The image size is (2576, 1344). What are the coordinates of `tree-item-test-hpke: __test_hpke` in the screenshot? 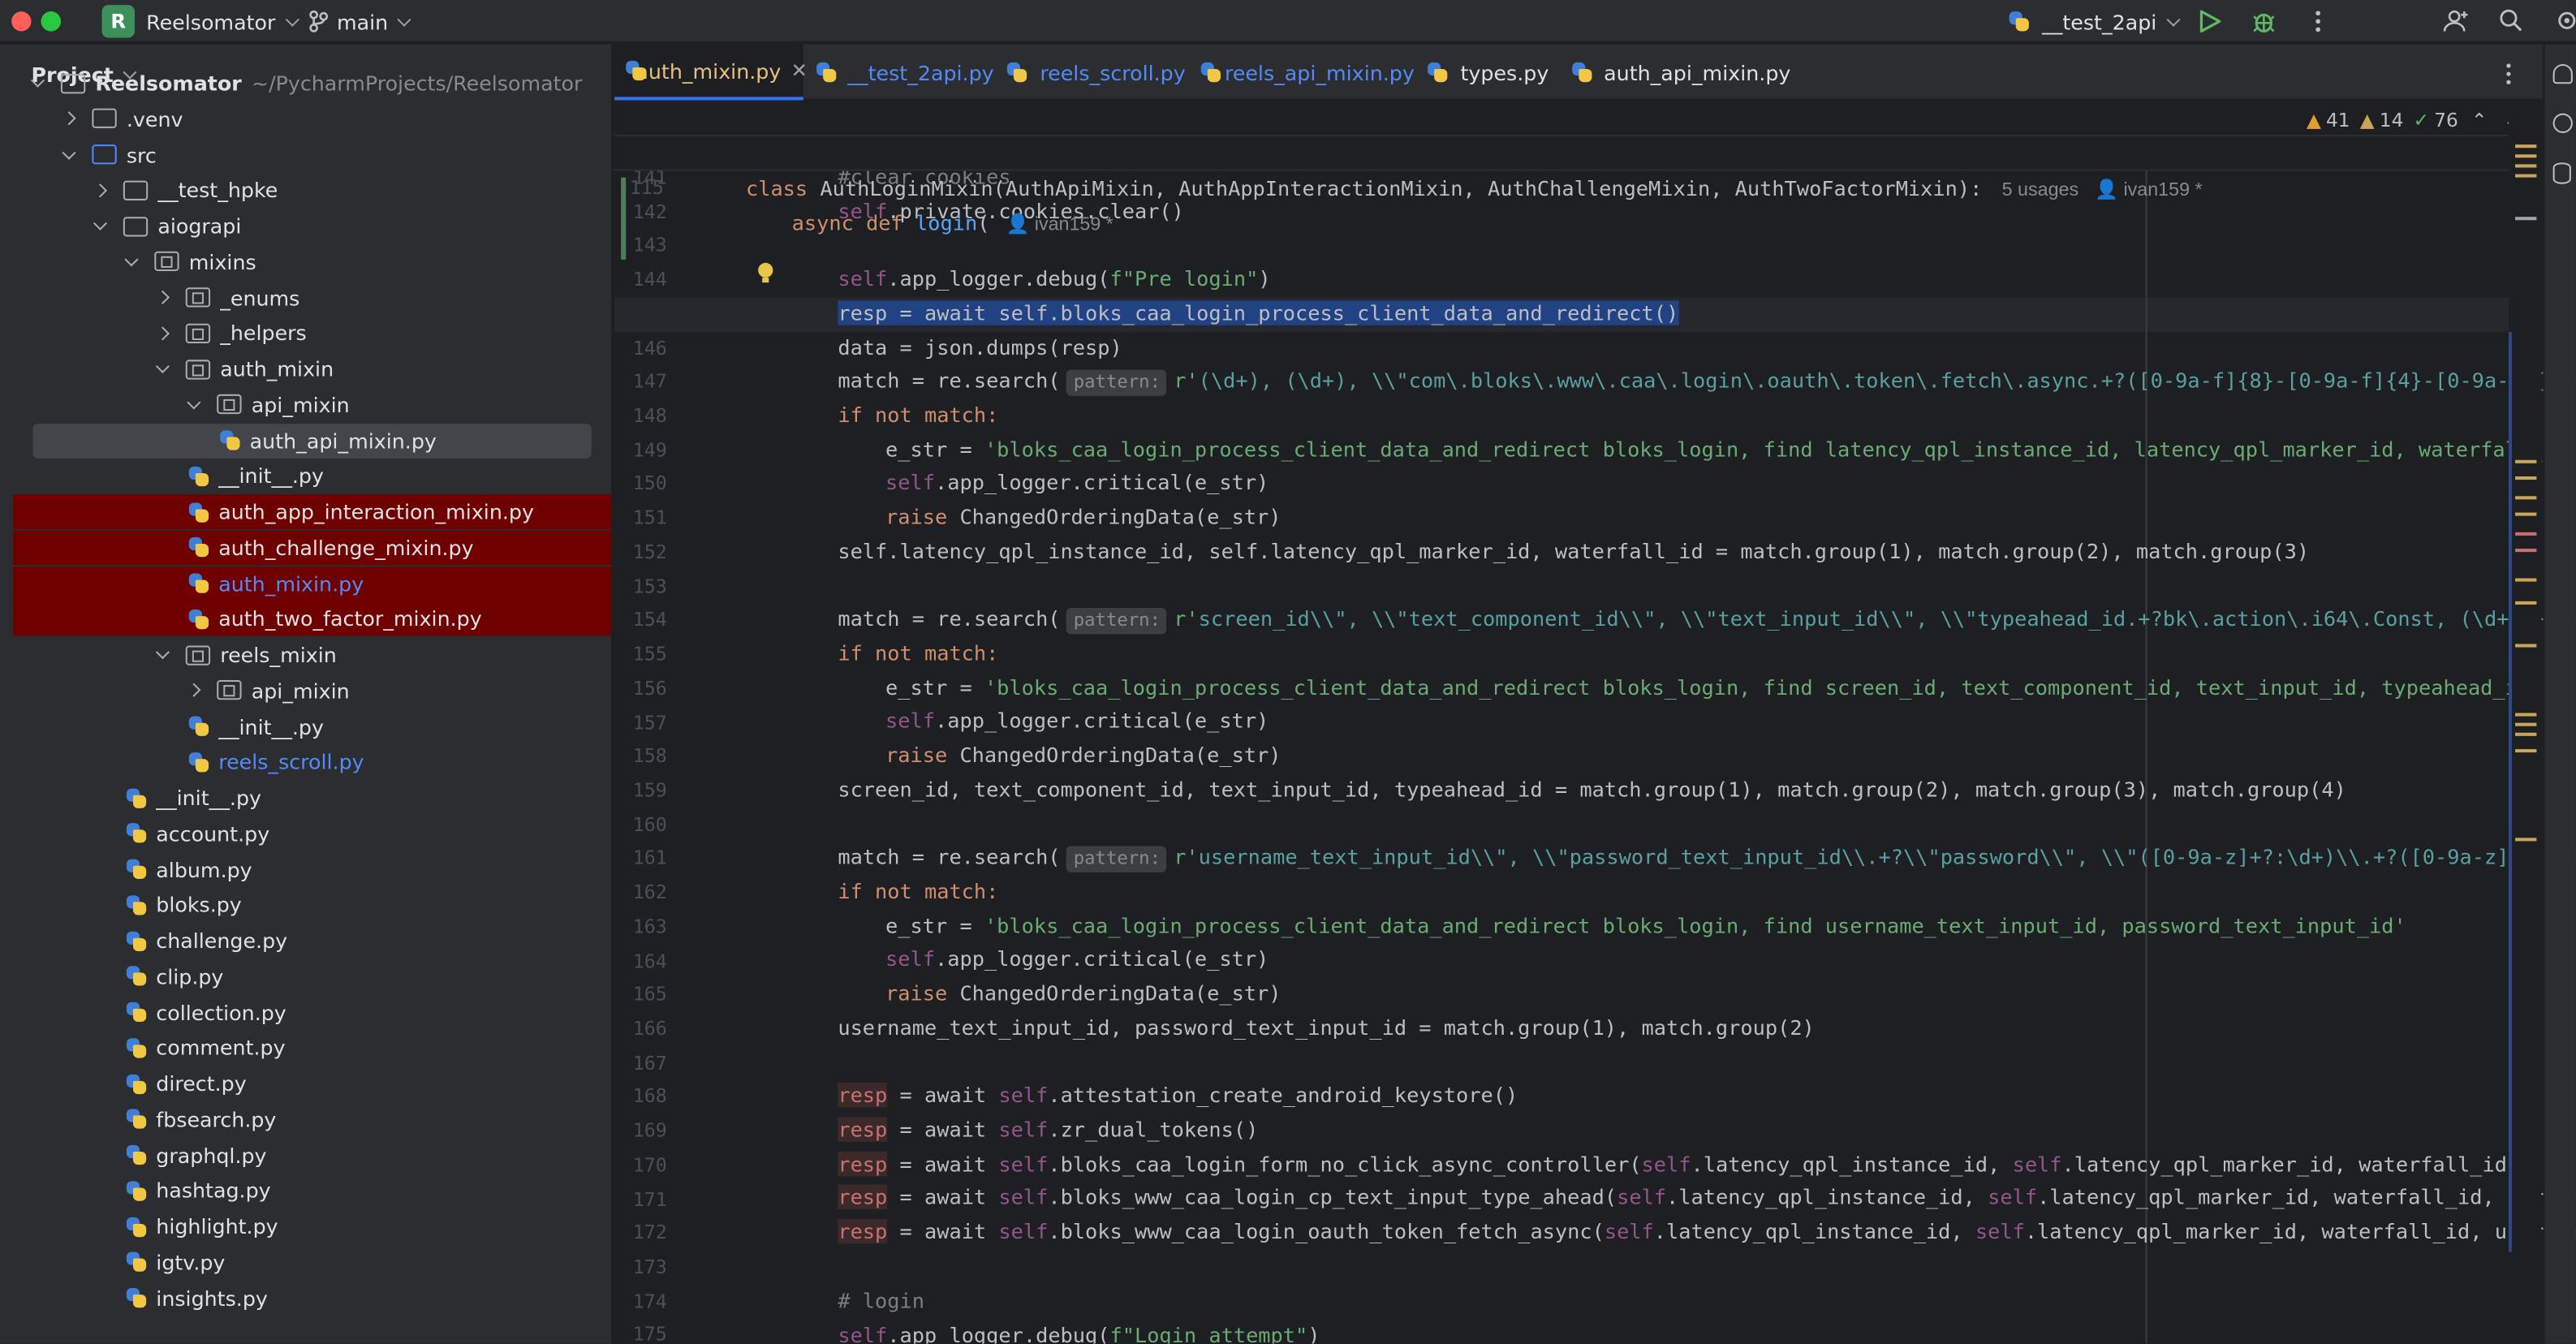 It's located at (312, 191).